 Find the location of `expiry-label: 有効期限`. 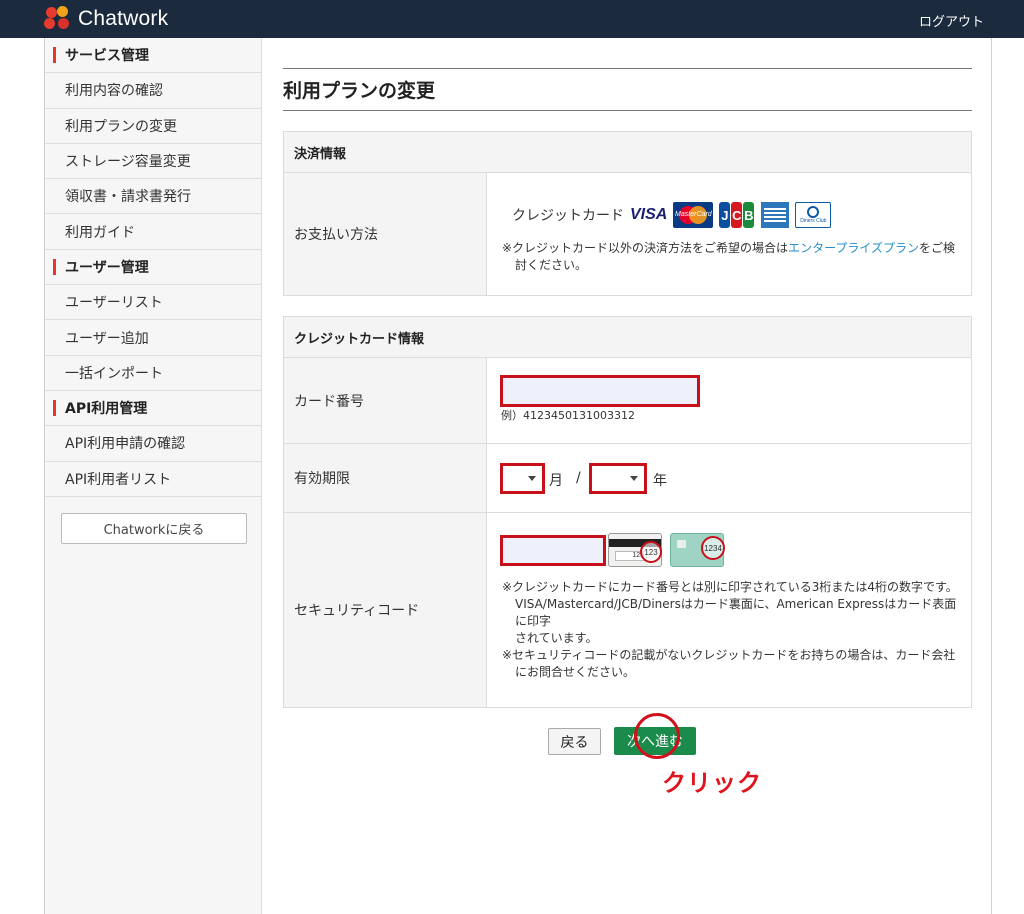

expiry-label: 有効期限 is located at coordinates (385, 478).